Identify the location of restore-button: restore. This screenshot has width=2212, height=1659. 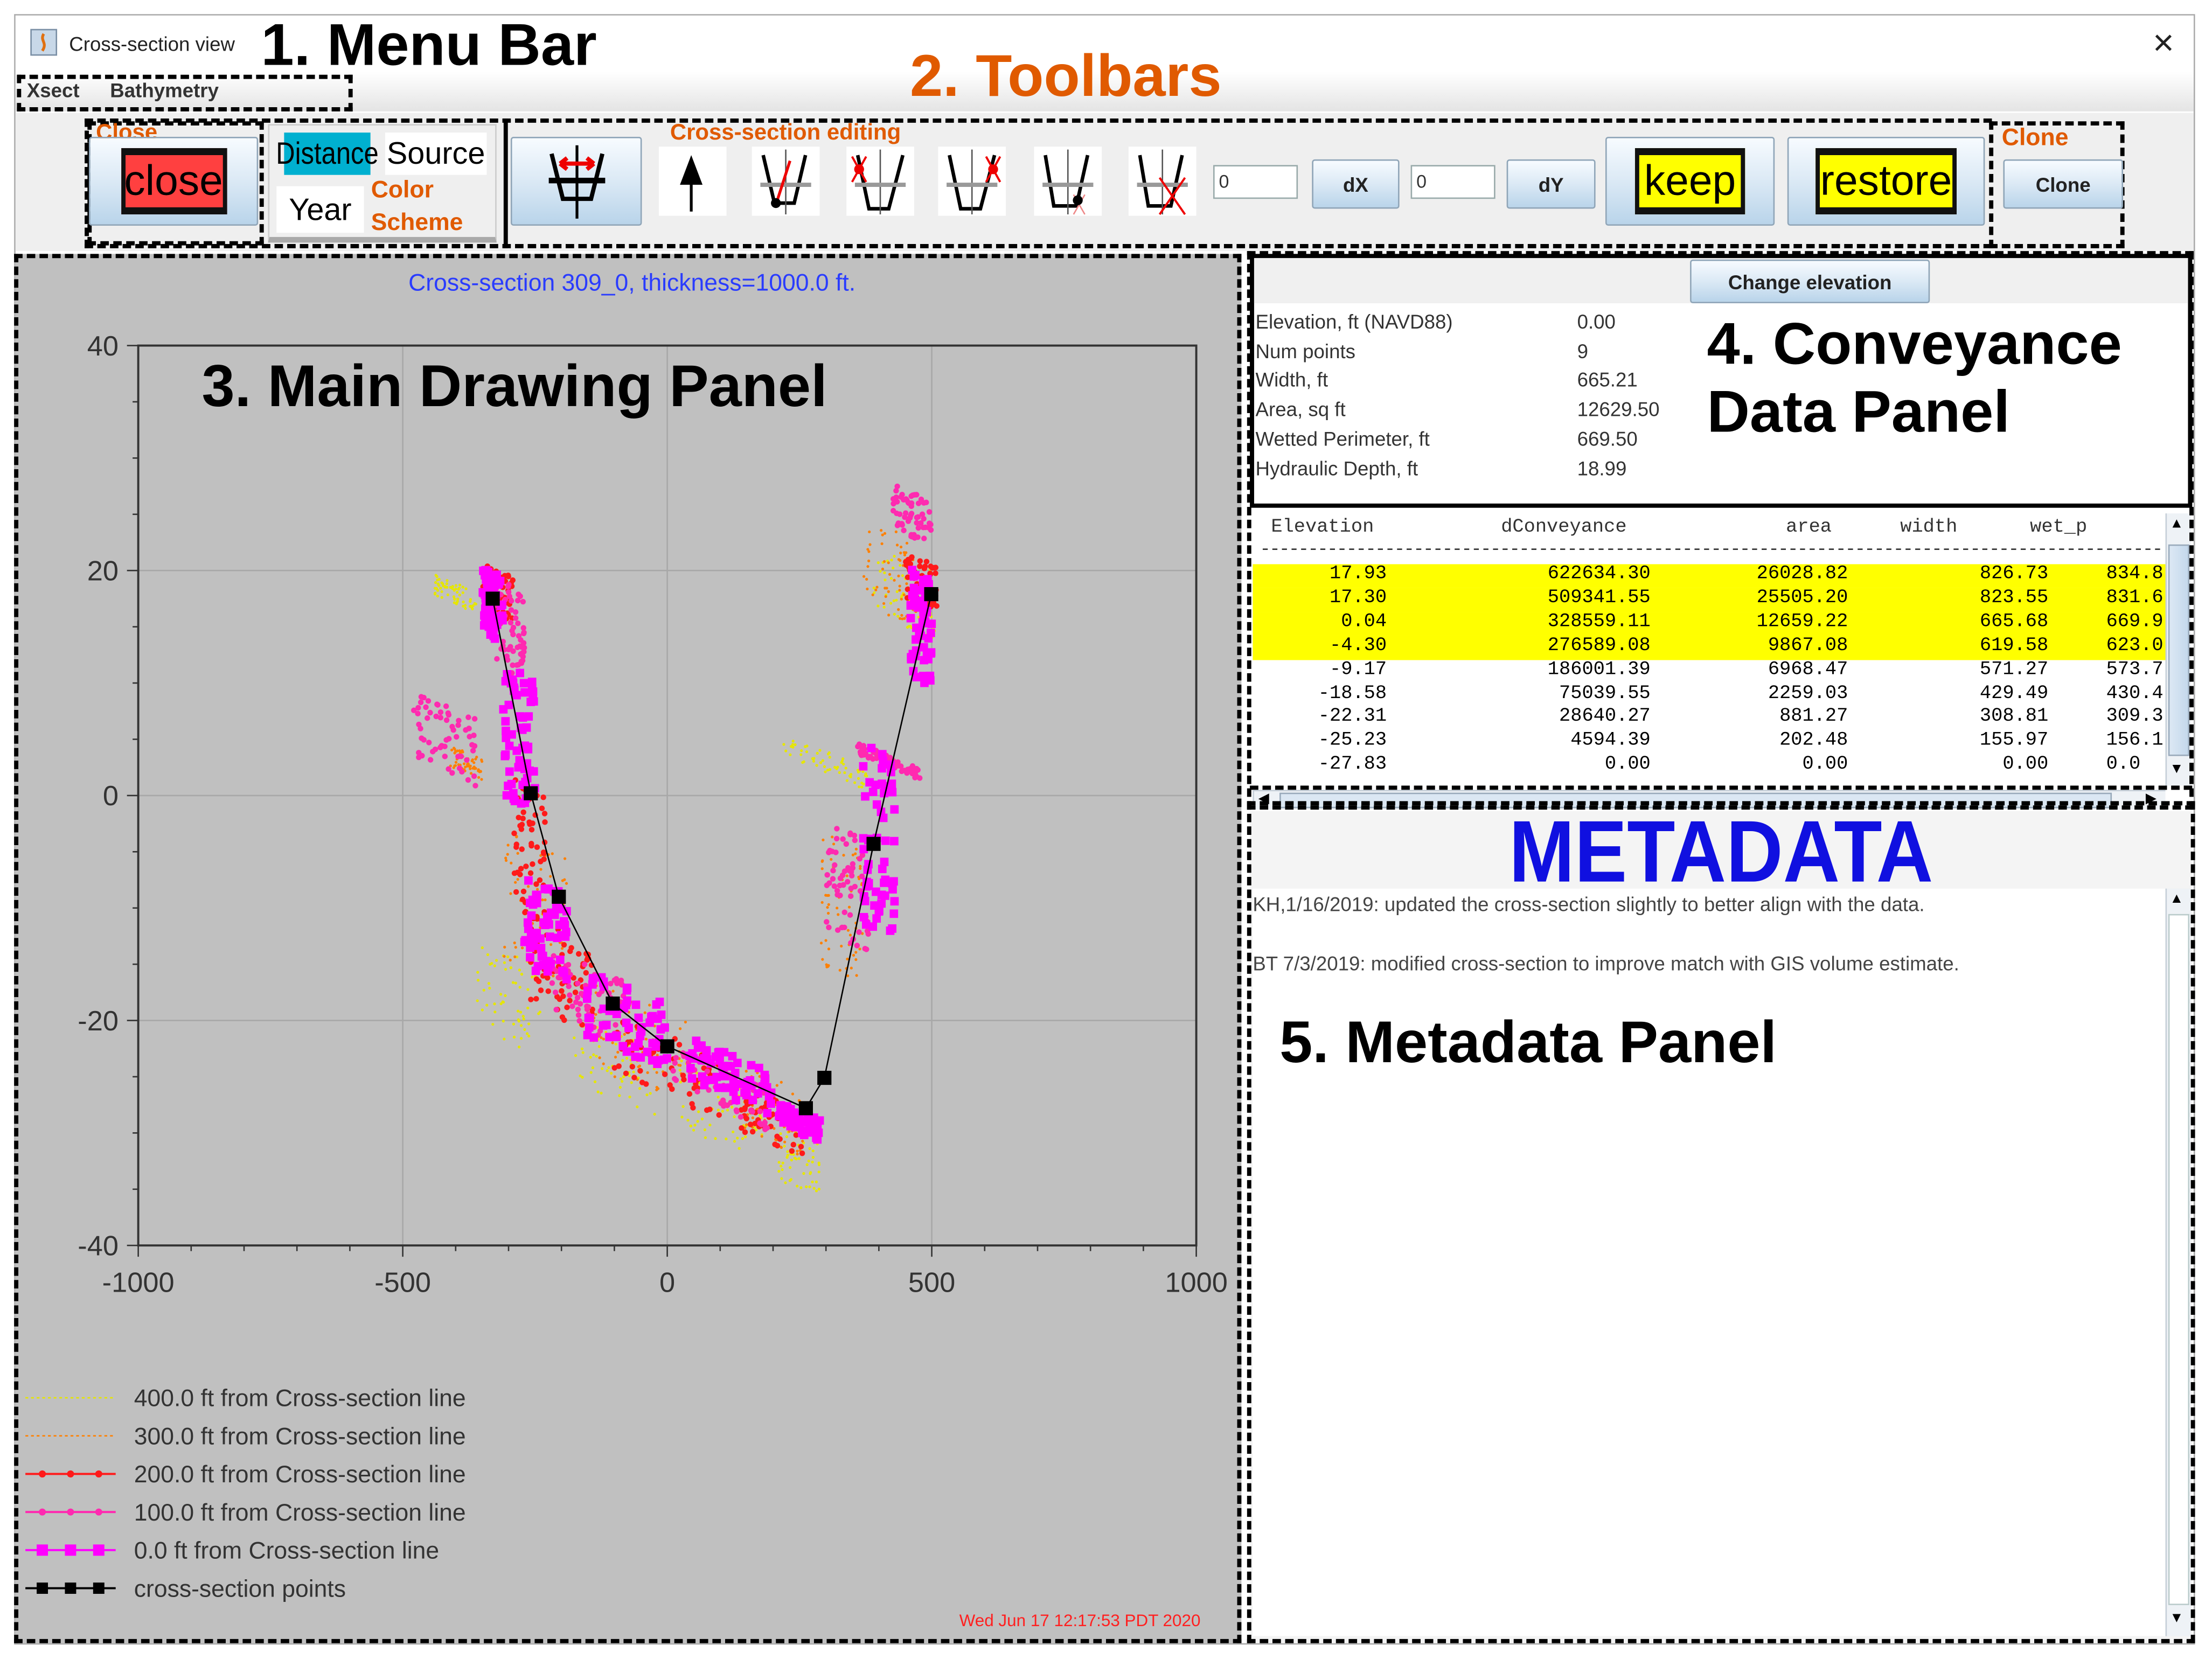
(1886, 182).